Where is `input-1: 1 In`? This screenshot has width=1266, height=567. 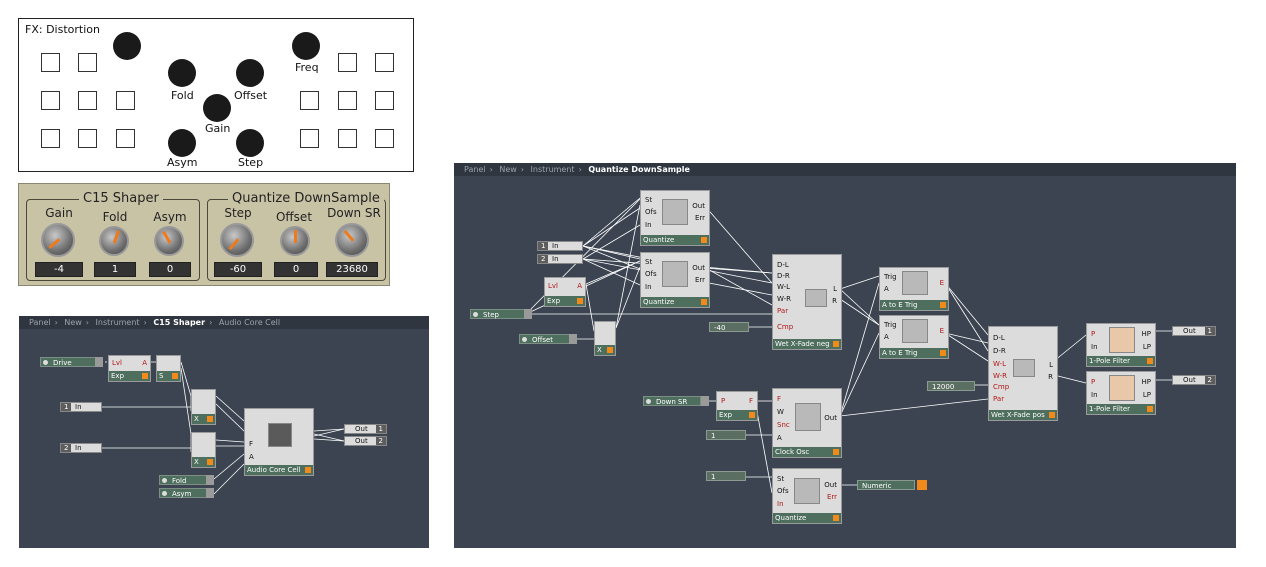 input-1: 1 In is located at coordinates (560, 246).